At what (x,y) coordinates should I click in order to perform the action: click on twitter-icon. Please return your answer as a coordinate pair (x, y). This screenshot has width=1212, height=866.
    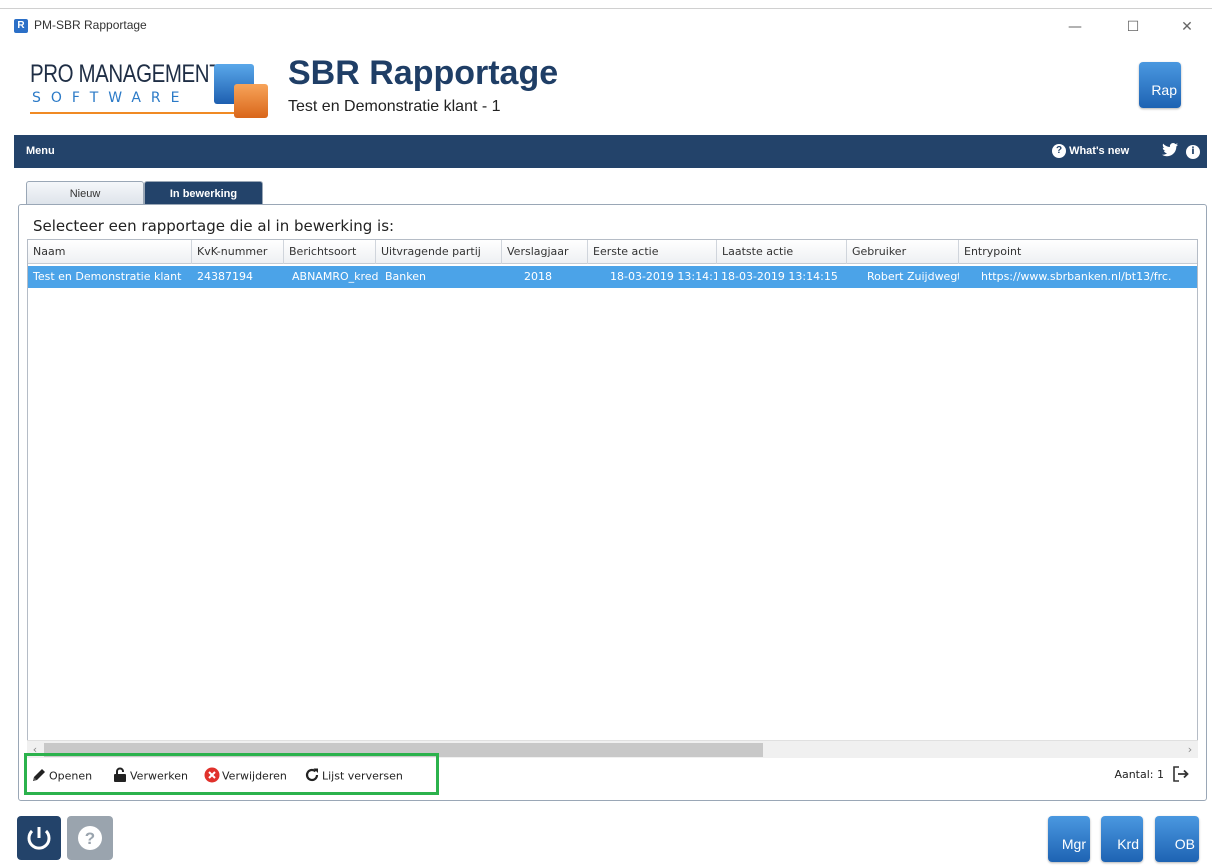
    Looking at the image, I should click on (1170, 152).